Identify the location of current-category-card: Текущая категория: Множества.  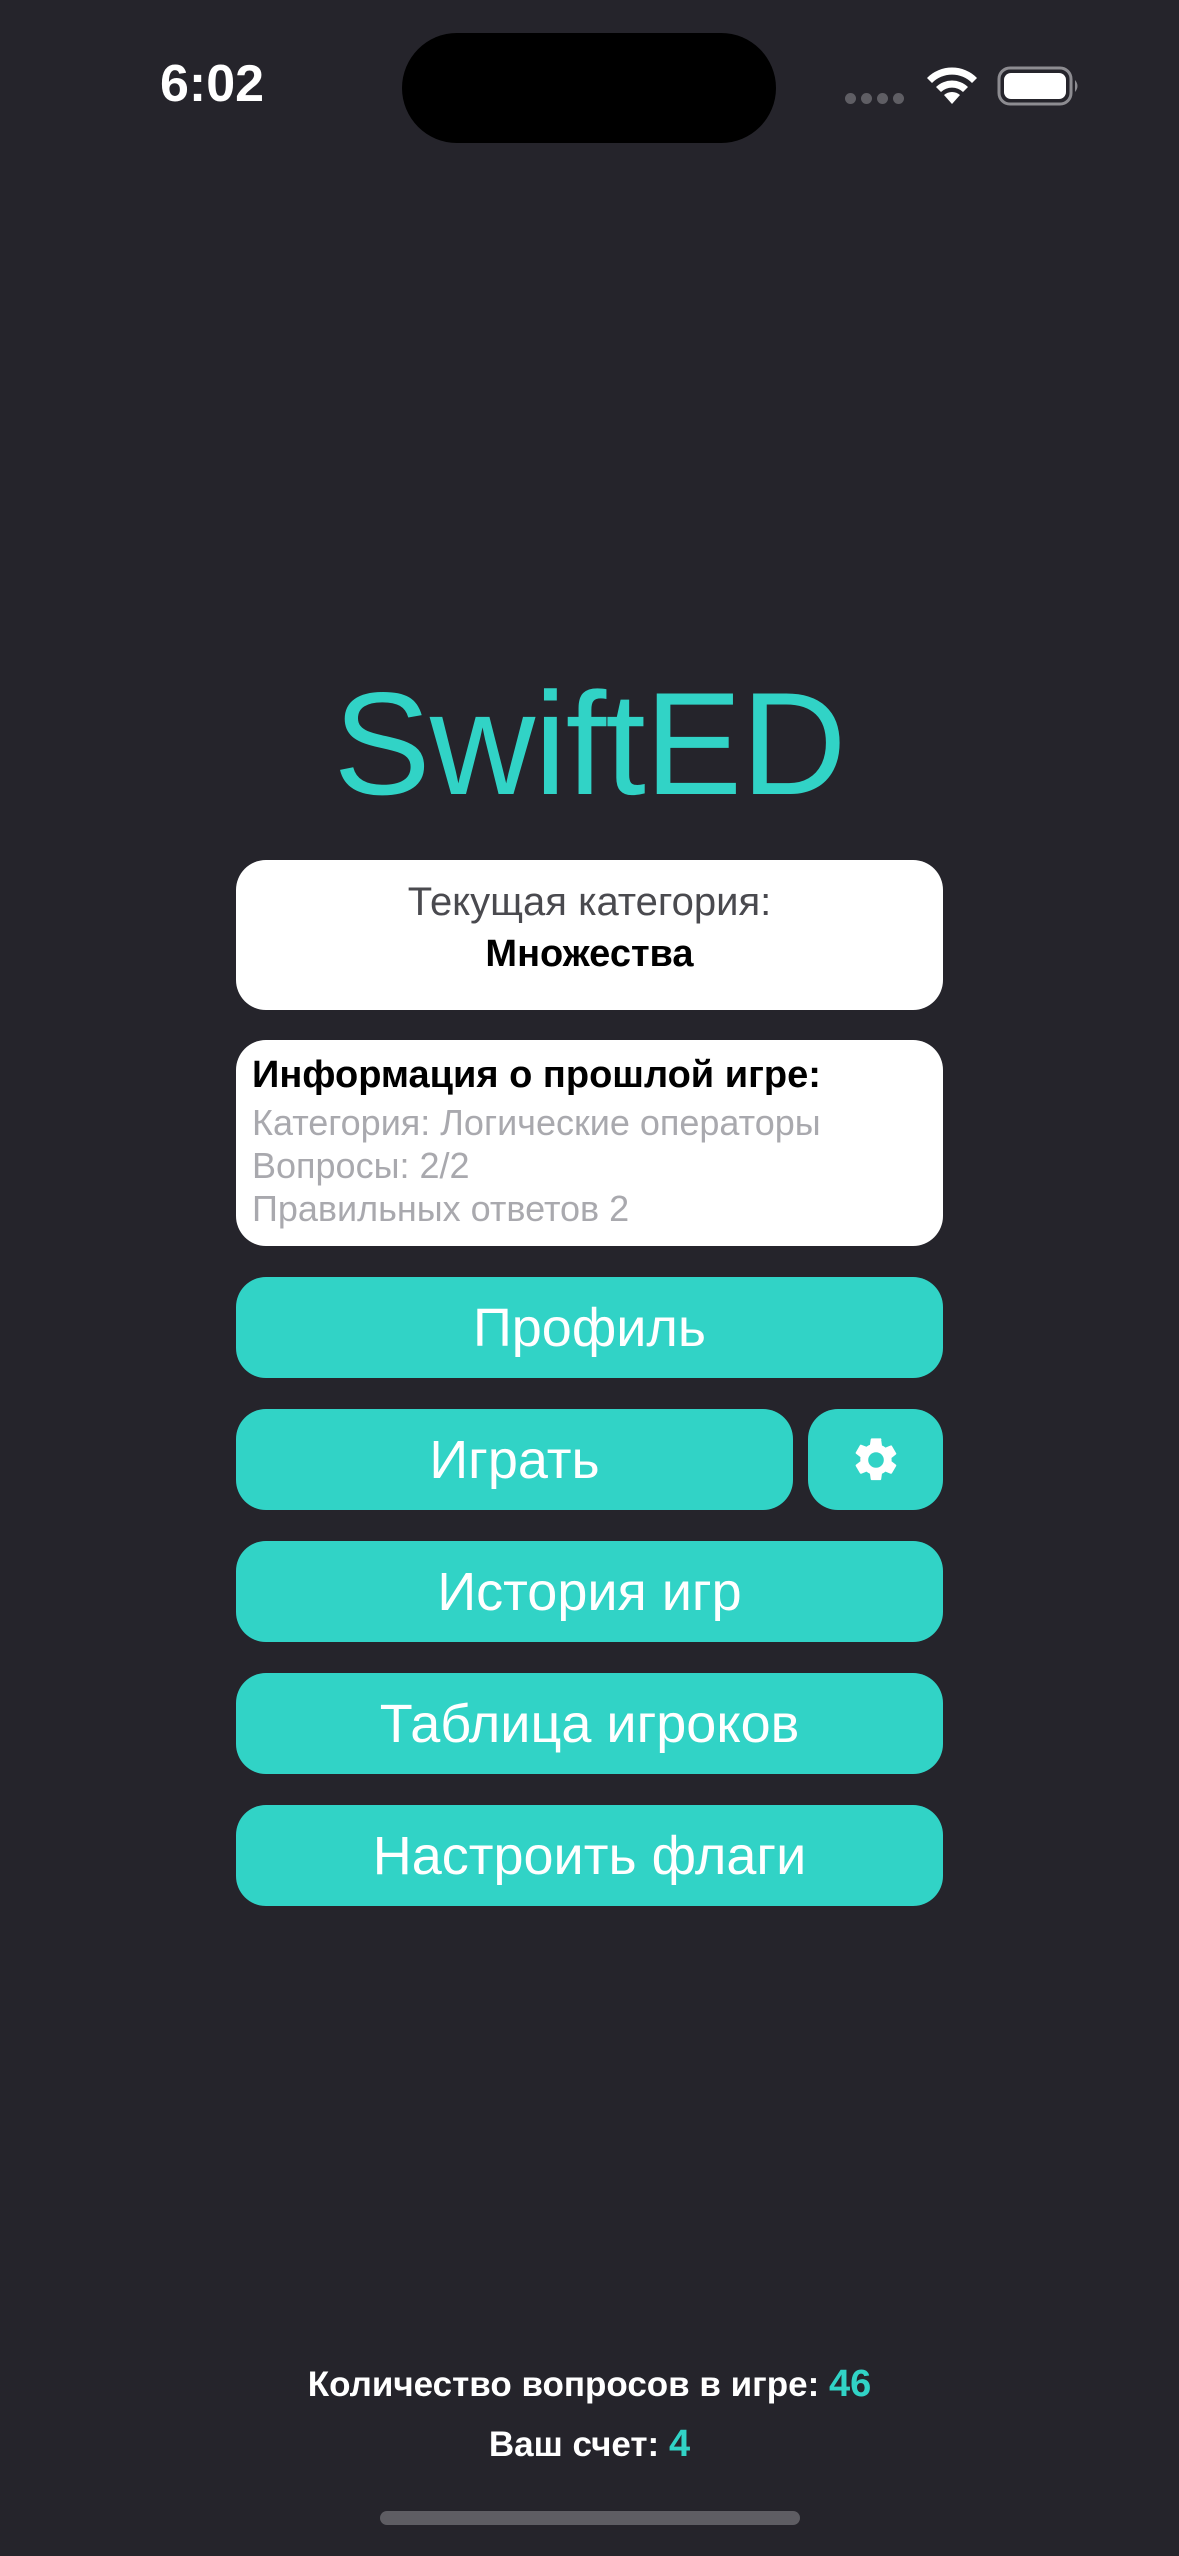
(589, 935).